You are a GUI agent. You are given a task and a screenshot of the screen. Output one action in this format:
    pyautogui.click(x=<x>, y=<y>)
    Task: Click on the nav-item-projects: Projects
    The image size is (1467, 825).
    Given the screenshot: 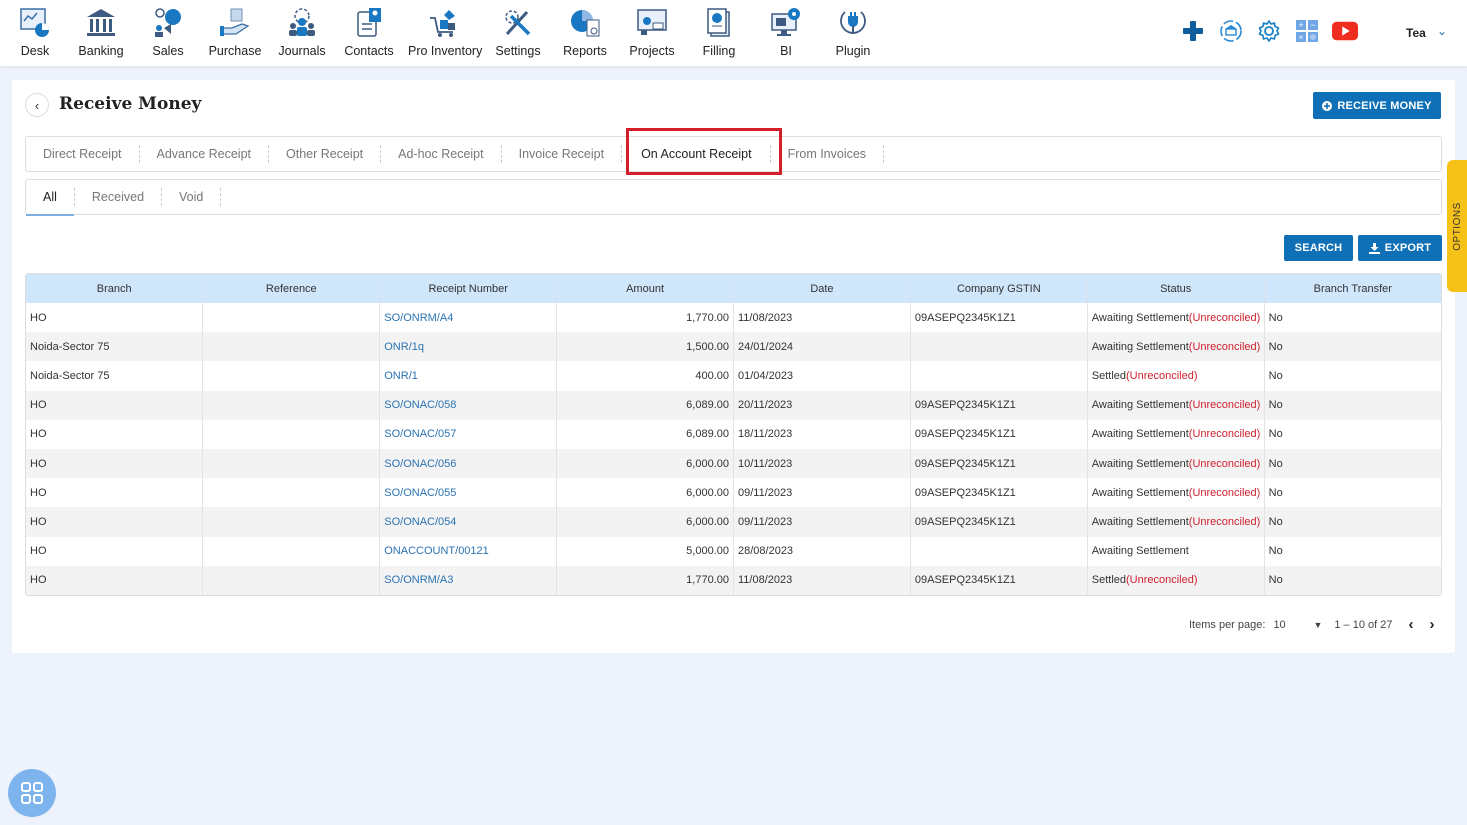 What is the action you would take?
    pyautogui.click(x=652, y=32)
    